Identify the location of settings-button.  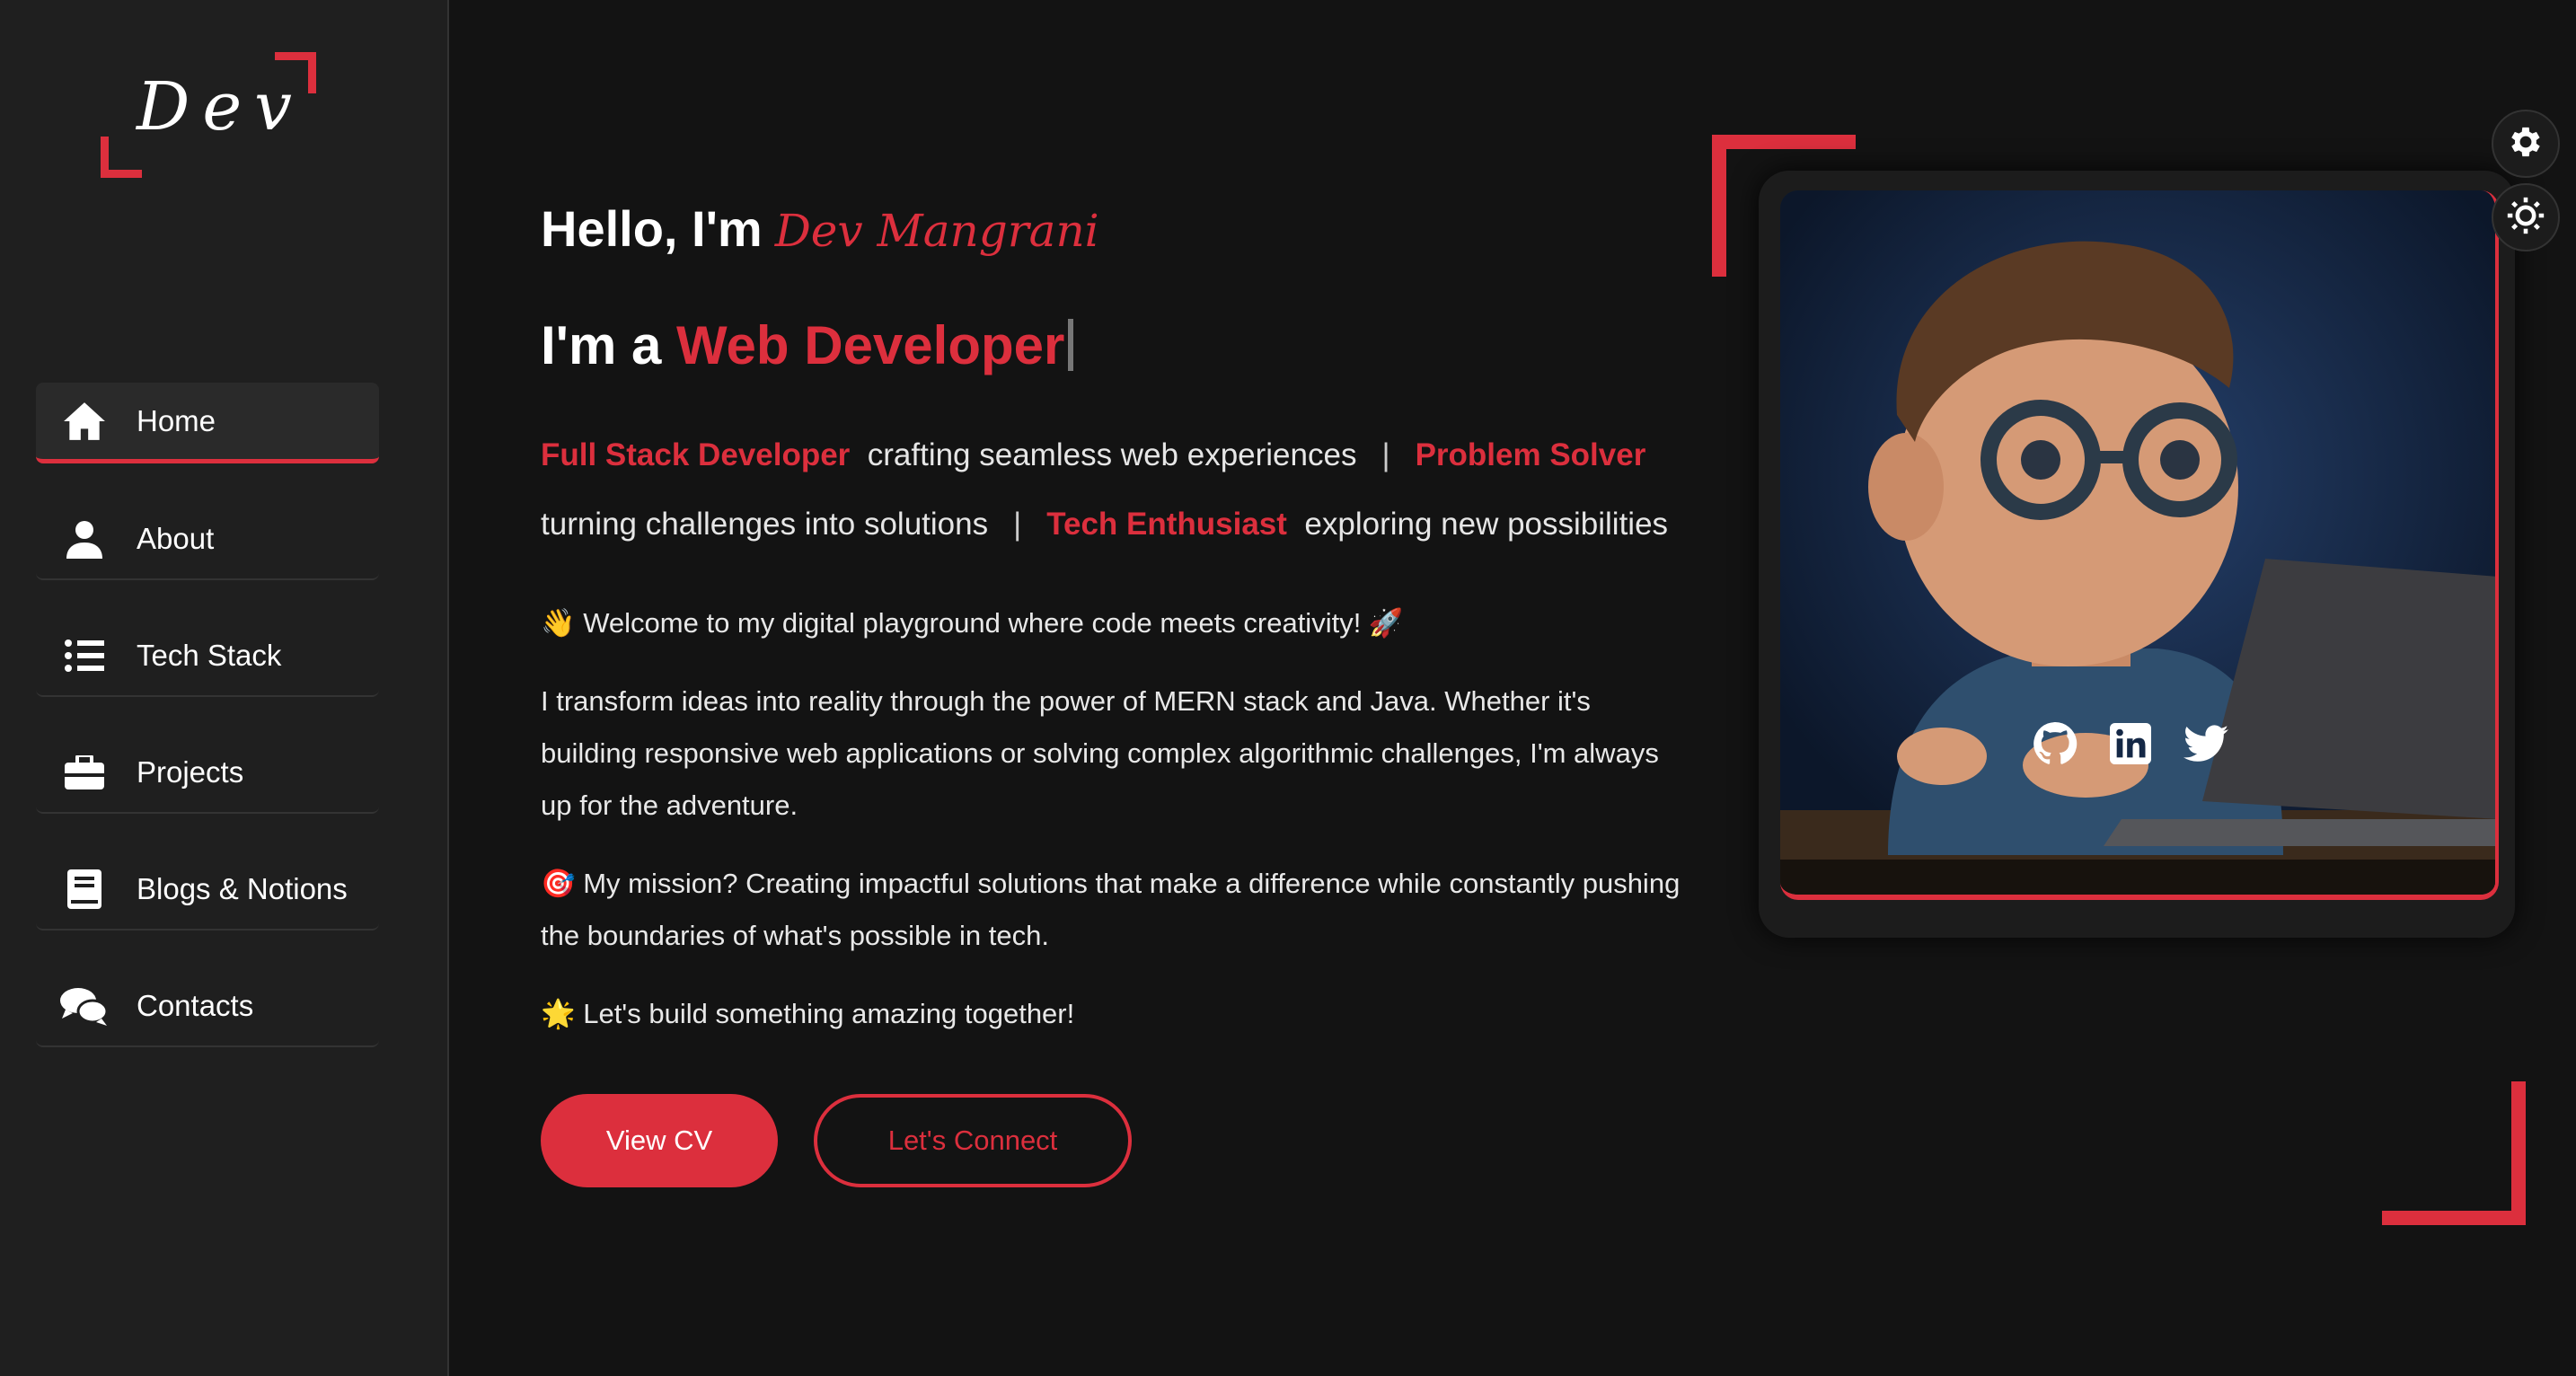
(2526, 144).